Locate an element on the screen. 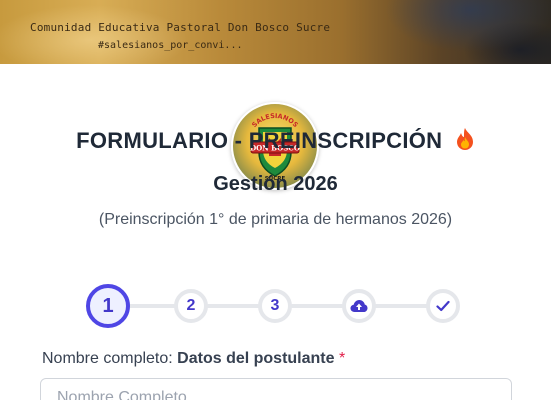 Image resolution: width=551 pixels, height=400 pixels. full-name-label: Nombre completo: Datos del postulante * is located at coordinates (193, 359).